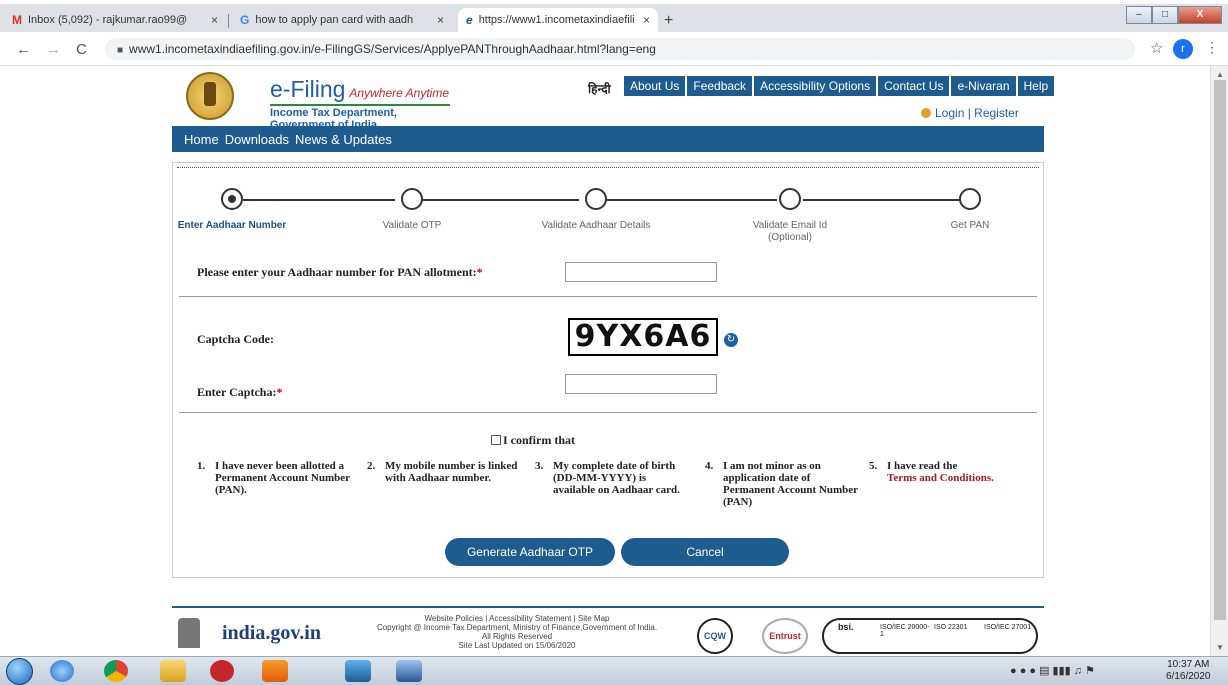 The width and height of the screenshot is (1228, 685). I want to click on tab-title: Inbox (5,092) - rajkumar.rao99@, so click(108, 20).